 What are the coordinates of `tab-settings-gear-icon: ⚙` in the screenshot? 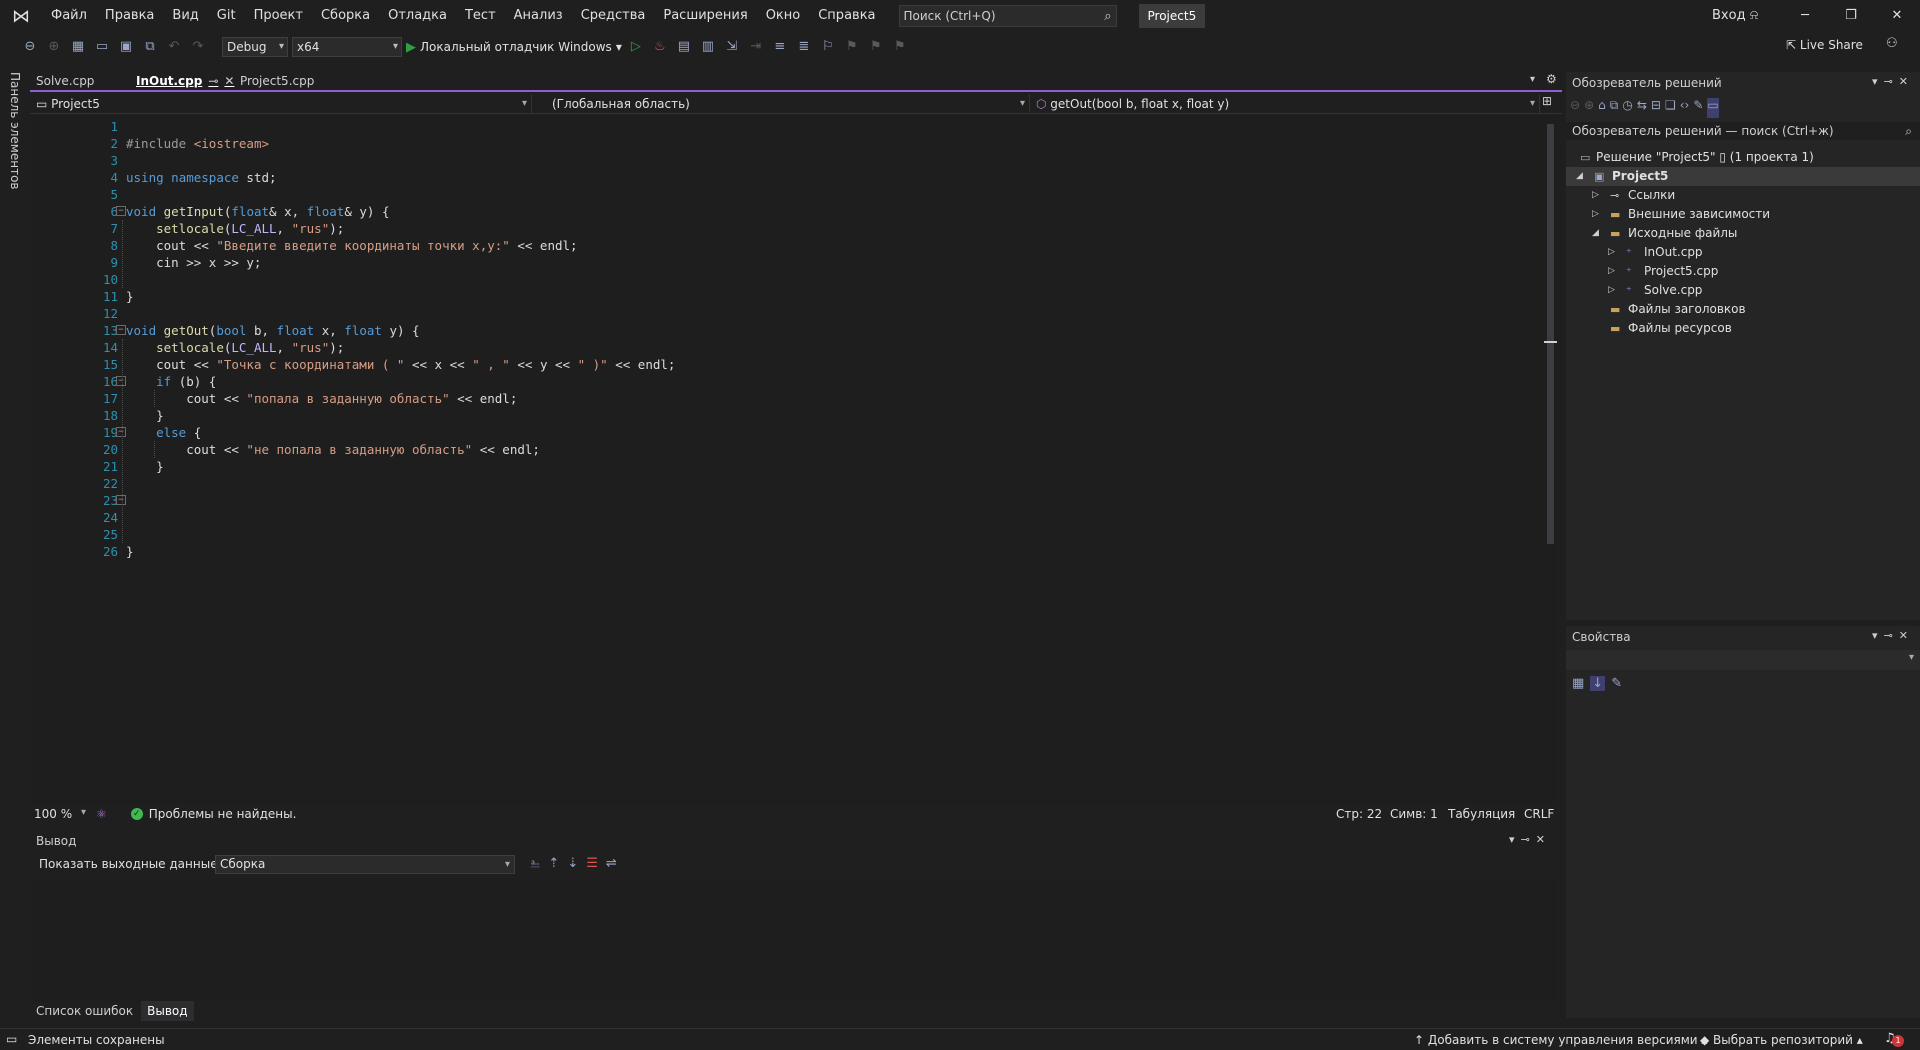 It's located at (1551, 79).